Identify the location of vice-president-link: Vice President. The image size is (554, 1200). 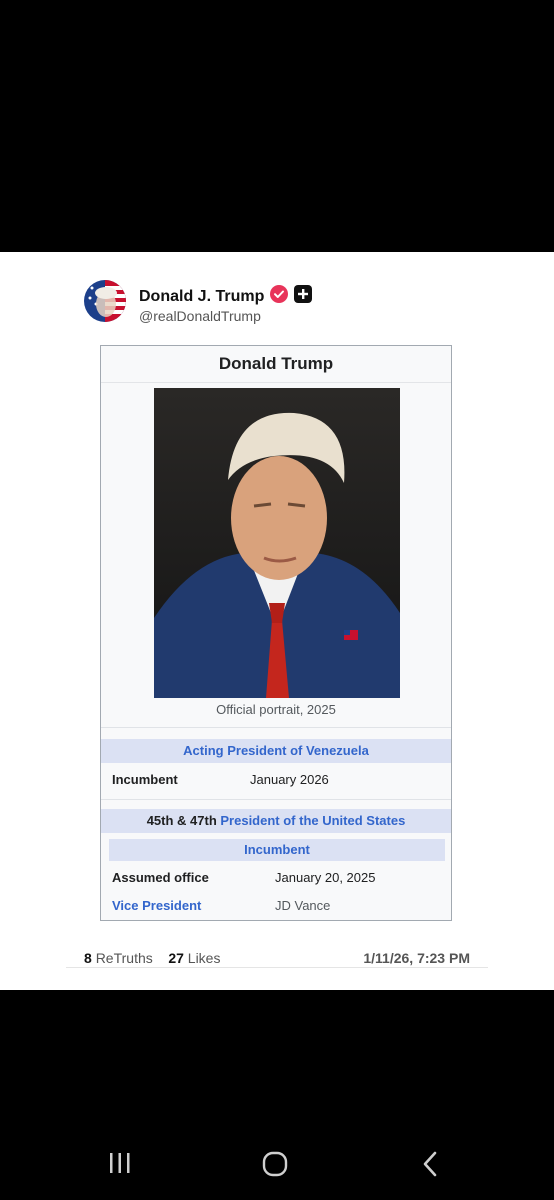
(156, 905).